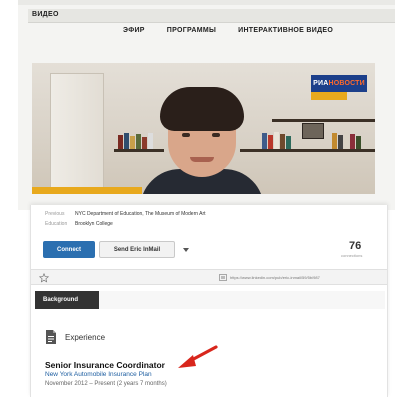 Image resolution: width=395 pixels, height=397 pixels. I want to click on detail-row-education: Education Brooklyn College, so click(205, 225).